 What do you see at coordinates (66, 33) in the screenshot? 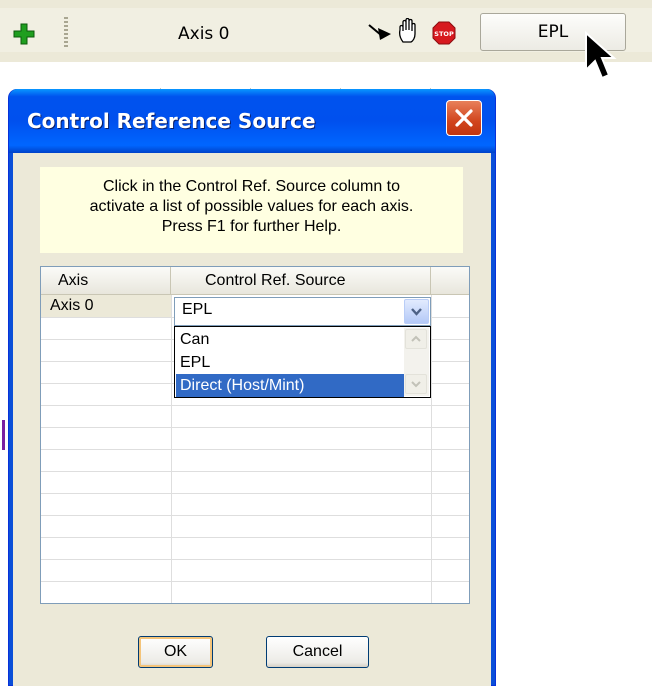
I see `toolbar-grip` at bounding box center [66, 33].